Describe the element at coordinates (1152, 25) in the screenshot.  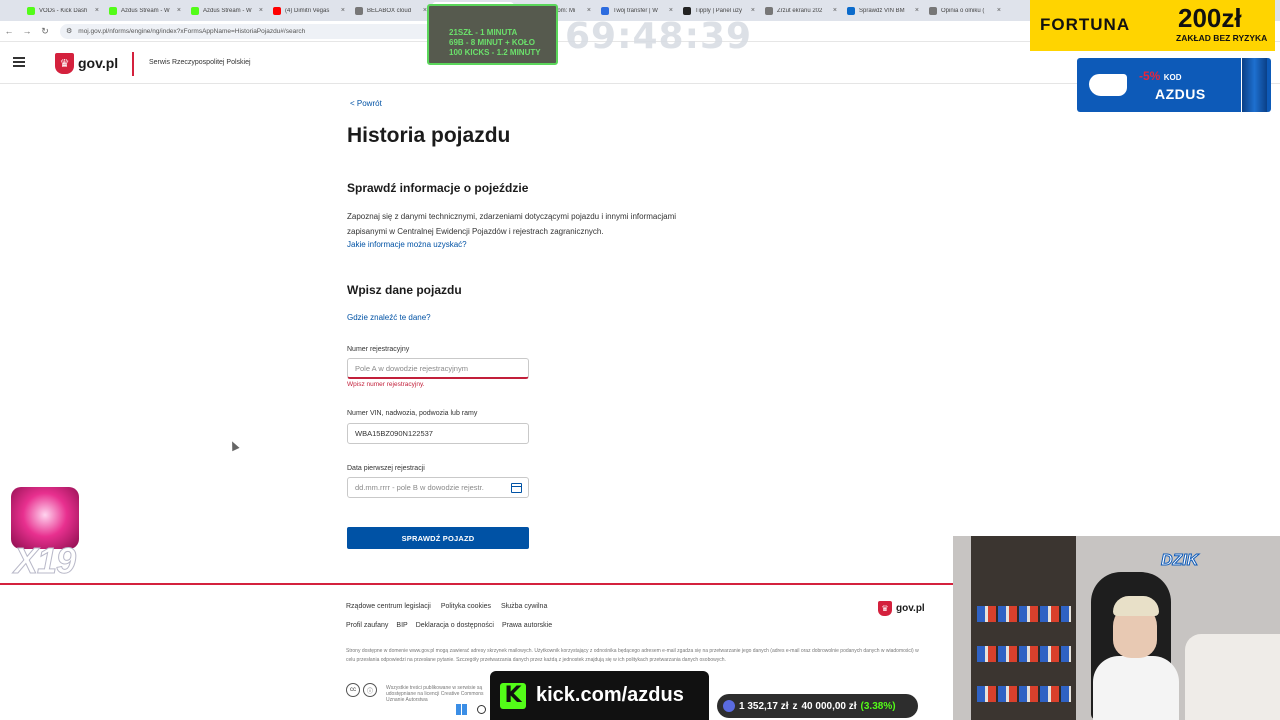
I see `fortuna-ad-banner: FORTUNA 200zł ZAKŁAD BEZ RYZYKA` at that location.